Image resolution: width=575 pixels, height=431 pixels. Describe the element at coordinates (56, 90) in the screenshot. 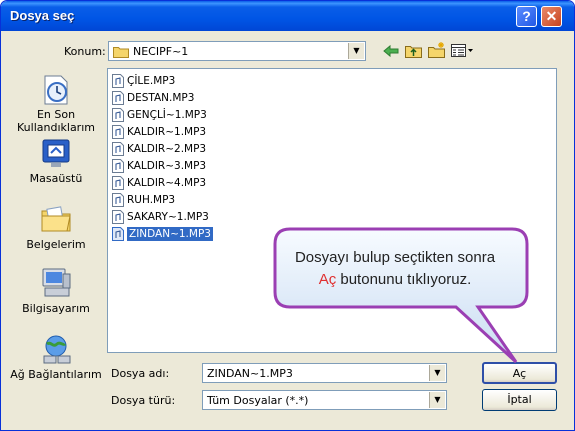

I see `recent-documents-icon` at that location.